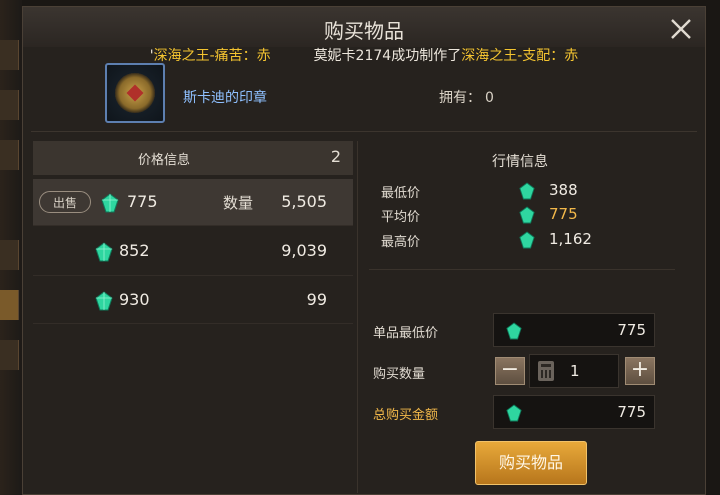 The height and width of the screenshot is (495, 720). What do you see at coordinates (520, 162) in the screenshot?
I see `market-info-title: 行情信息` at bounding box center [520, 162].